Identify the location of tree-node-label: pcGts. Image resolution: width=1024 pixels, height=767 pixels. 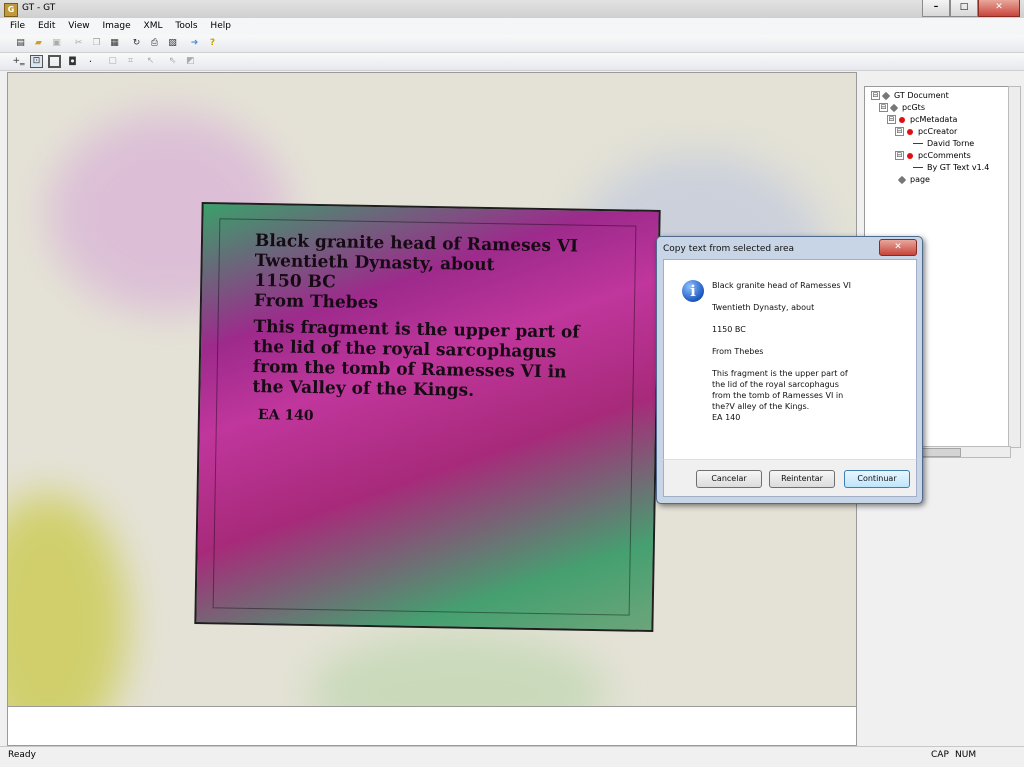
(913, 107).